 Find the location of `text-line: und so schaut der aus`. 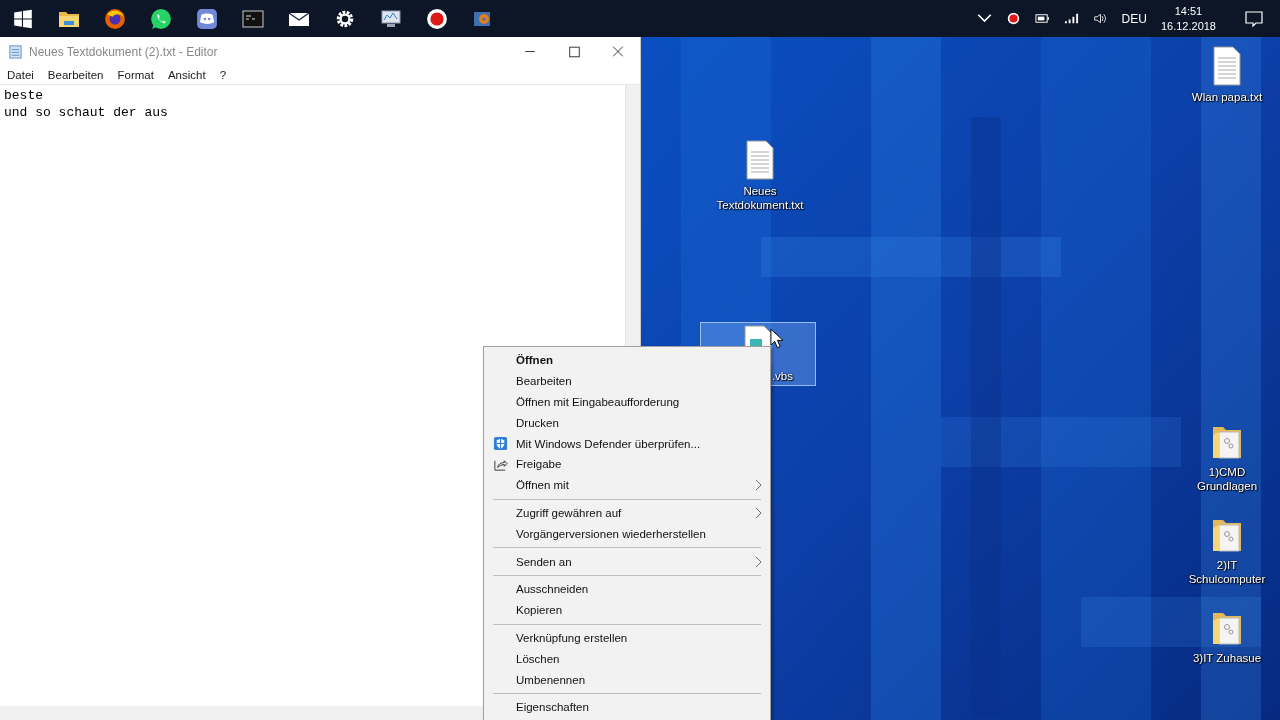

text-line: und so schaut der aus is located at coordinates (86, 112).